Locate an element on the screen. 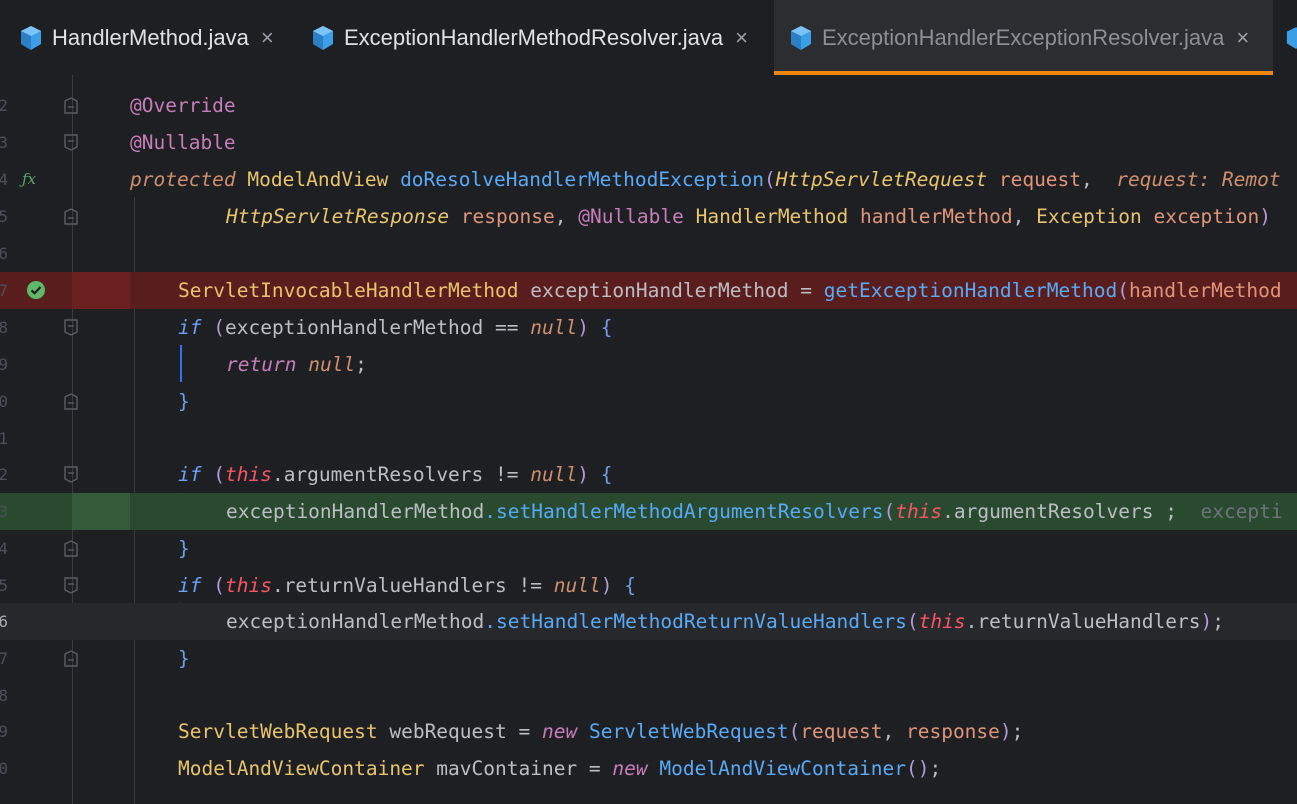  code-statement: return null; is located at coordinates (296, 364).